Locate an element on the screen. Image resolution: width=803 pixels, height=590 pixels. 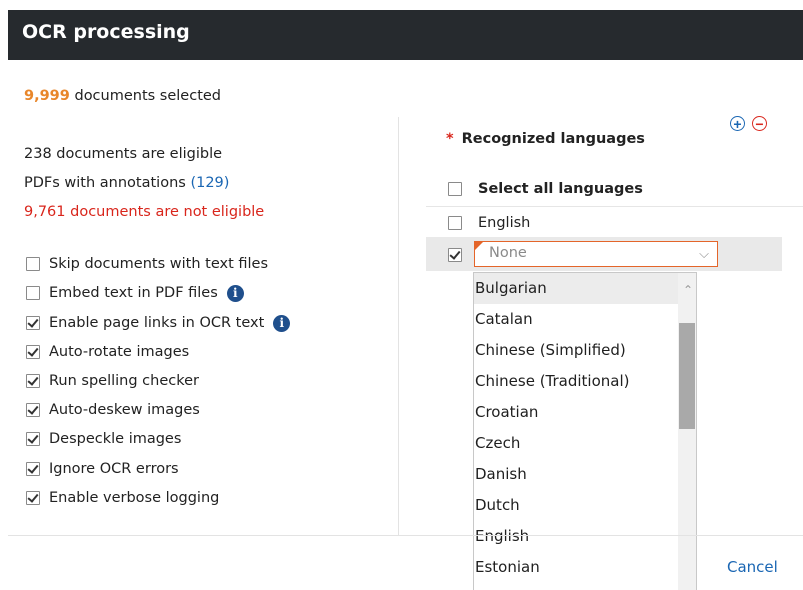
dialog-title: OCR processing is located at coordinates (106, 32).